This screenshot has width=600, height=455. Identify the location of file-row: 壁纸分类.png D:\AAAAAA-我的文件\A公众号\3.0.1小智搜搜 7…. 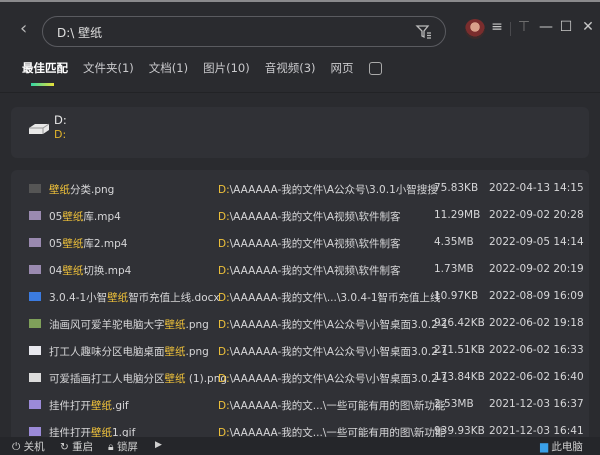
(300, 189).